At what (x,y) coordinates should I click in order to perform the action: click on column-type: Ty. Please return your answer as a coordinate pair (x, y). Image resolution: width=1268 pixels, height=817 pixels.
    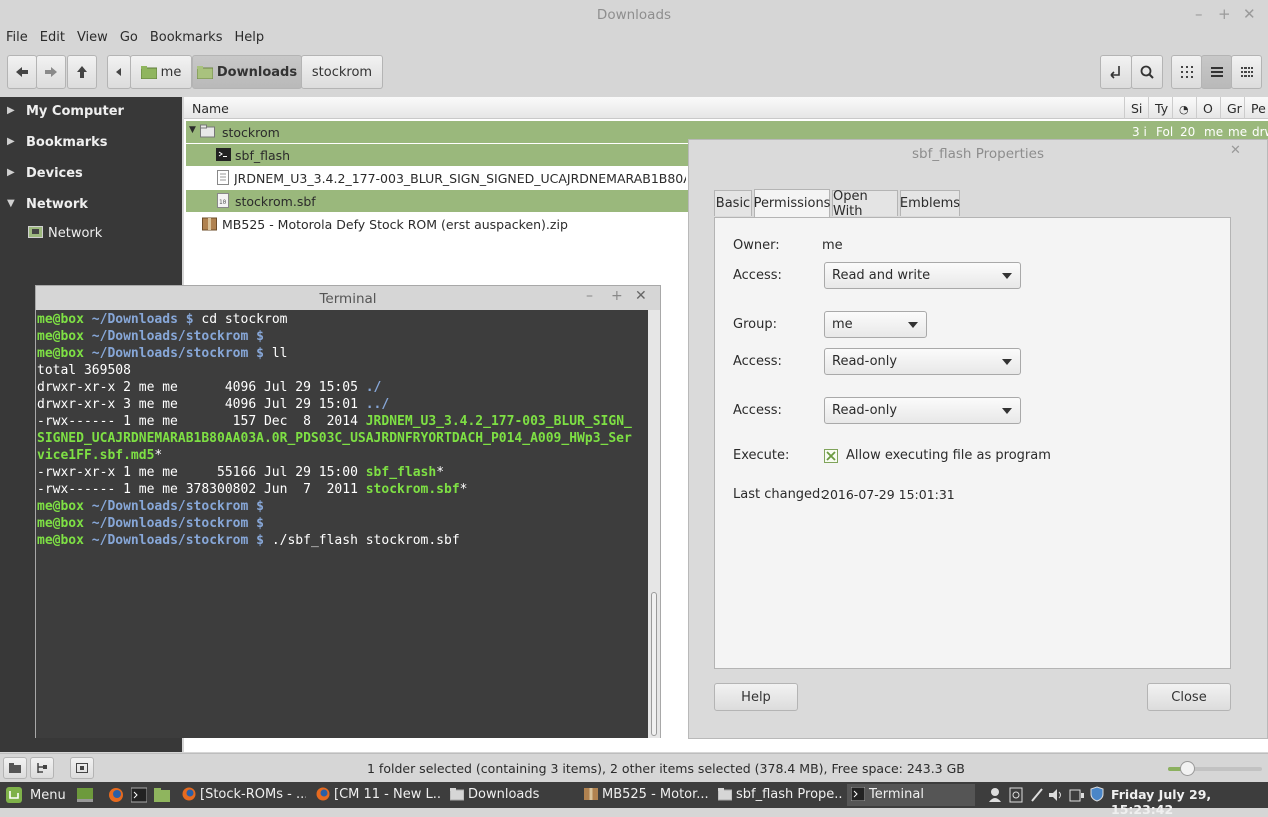
    Looking at the image, I should click on (1160, 108).